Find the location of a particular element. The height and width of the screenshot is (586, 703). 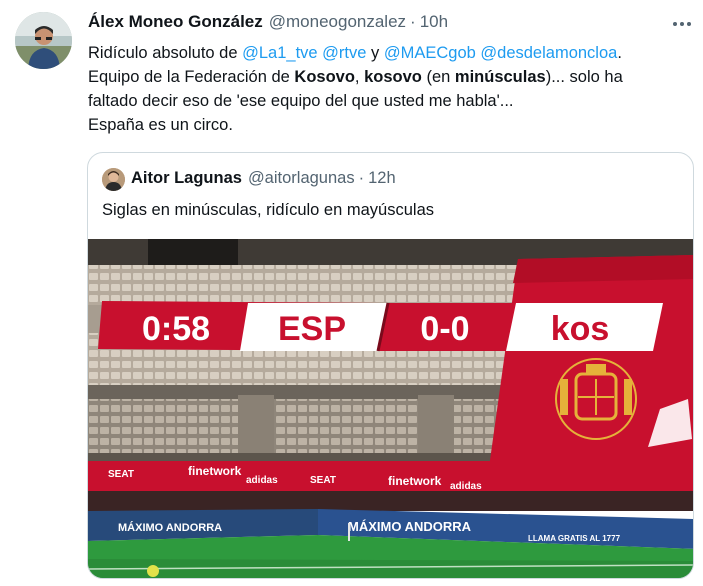

quoted-timestamp: 12h is located at coordinates (382, 178).